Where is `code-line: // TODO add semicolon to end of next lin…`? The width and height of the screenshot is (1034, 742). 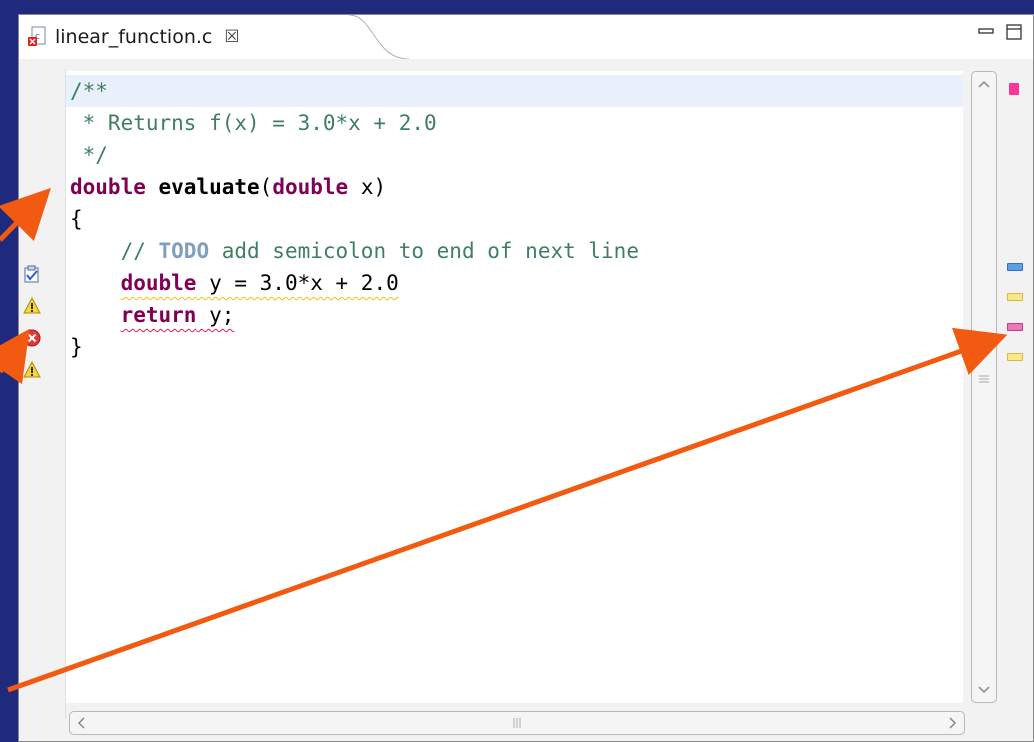 code-line: // TODO add semicolon to end of next lin… is located at coordinates (514, 251).